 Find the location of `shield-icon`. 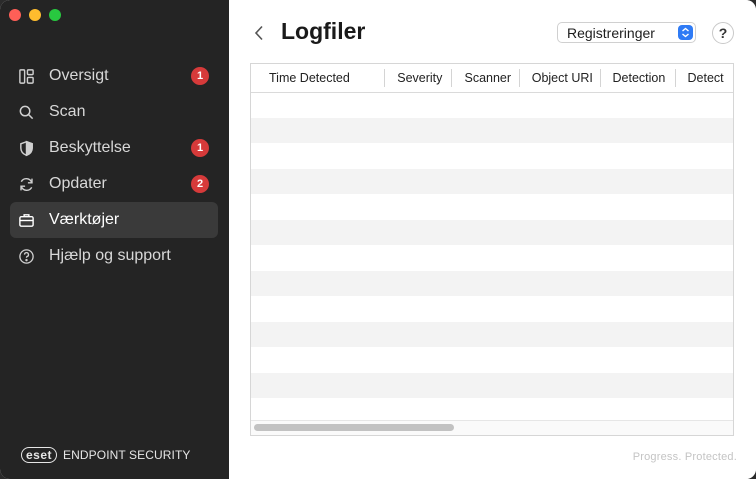

shield-icon is located at coordinates (26, 148).